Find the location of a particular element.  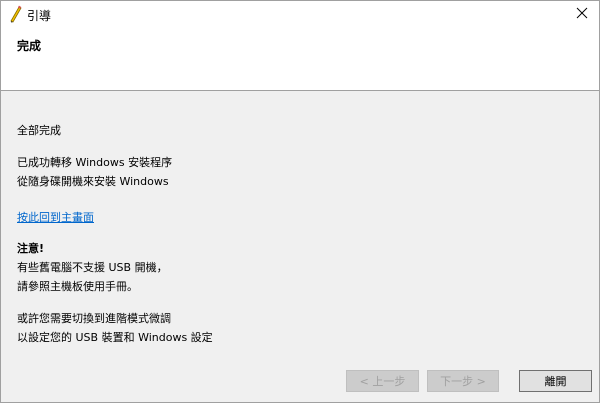

exit-button: 離開 is located at coordinates (555, 381).